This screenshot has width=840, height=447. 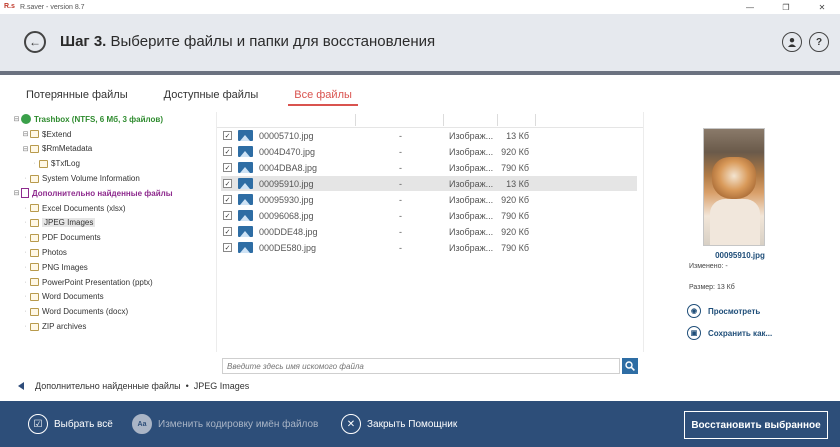 What do you see at coordinates (399, 424) in the screenshot?
I see `close-wizard-button: ✕ Закрыть Помощник` at bounding box center [399, 424].